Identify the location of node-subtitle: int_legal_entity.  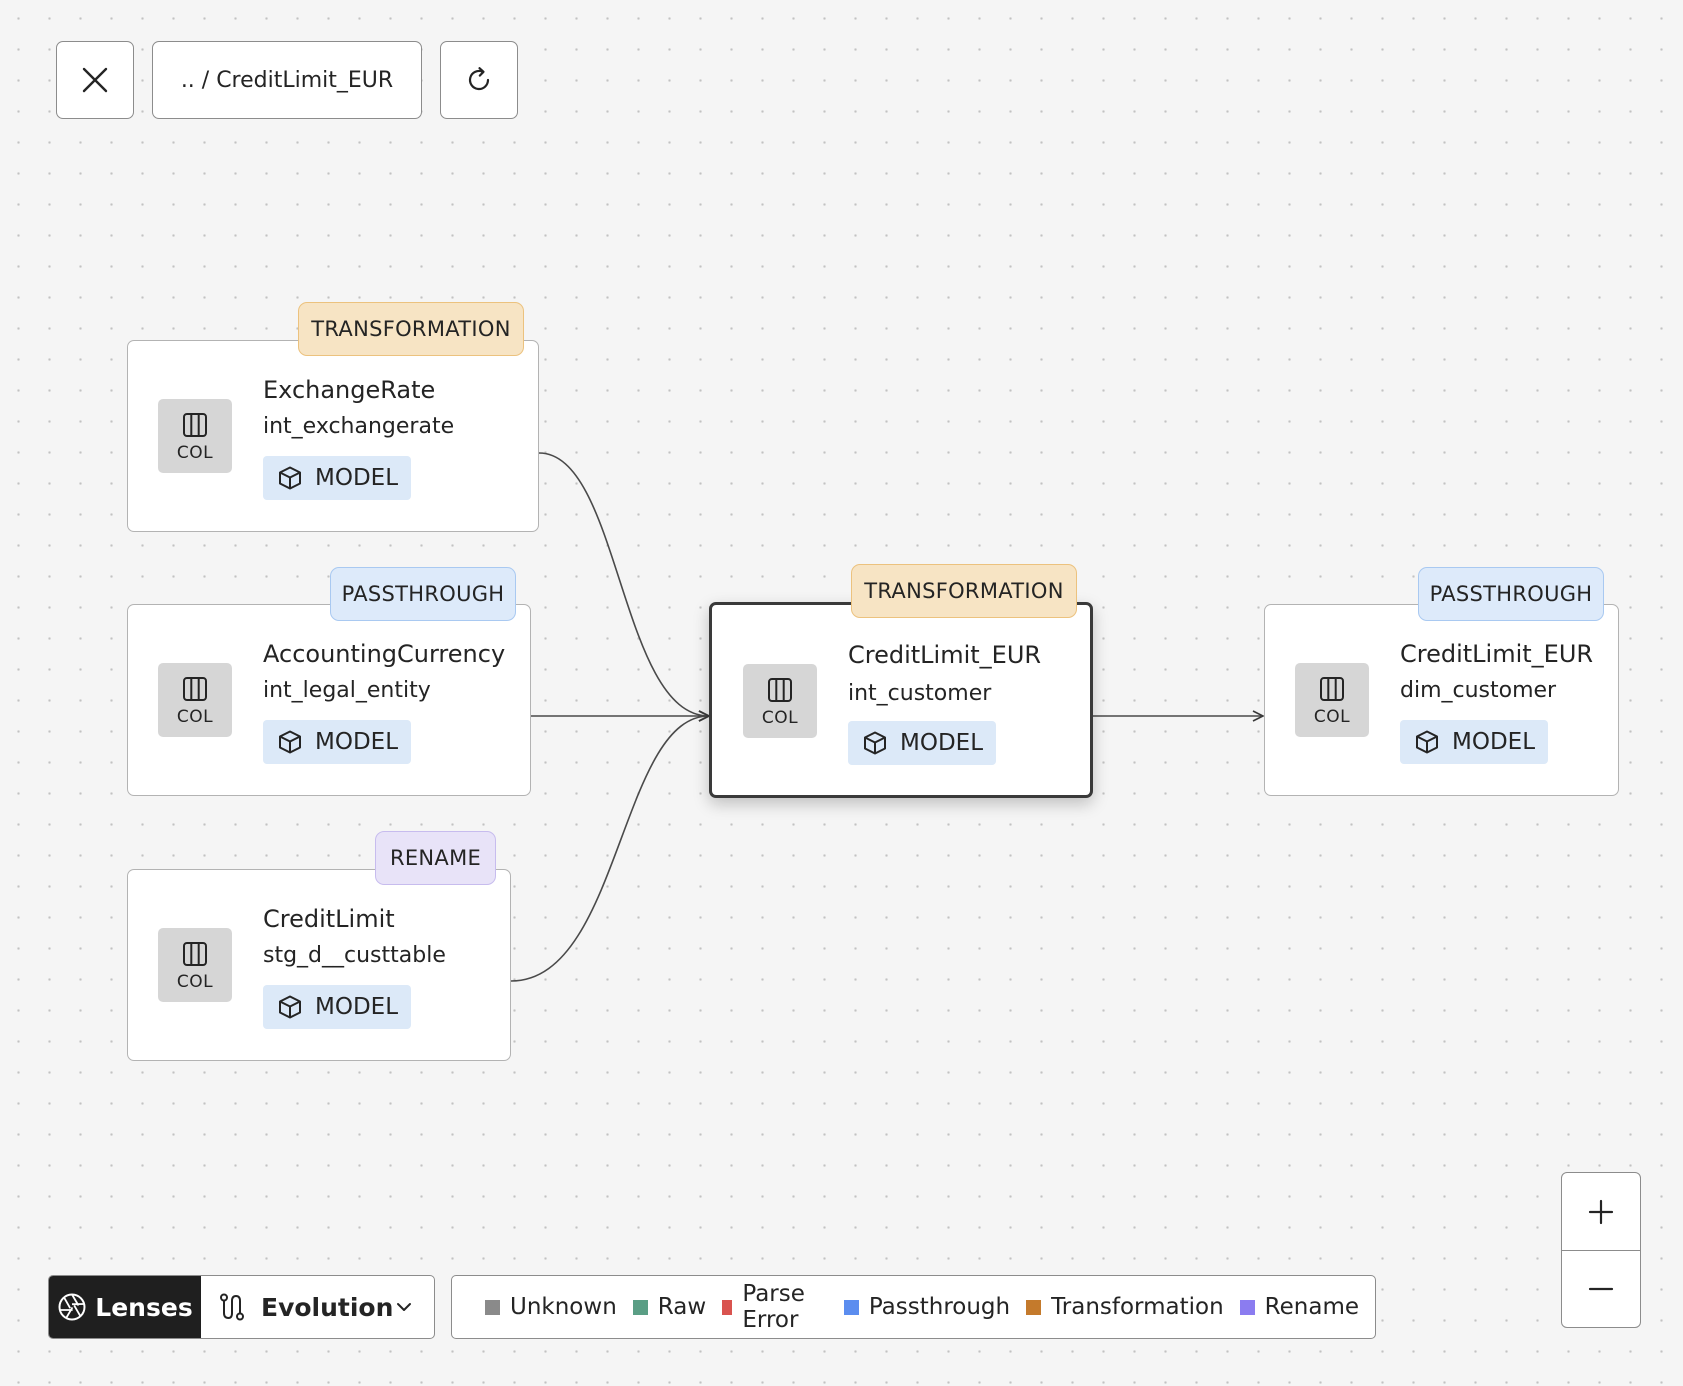
(347, 690).